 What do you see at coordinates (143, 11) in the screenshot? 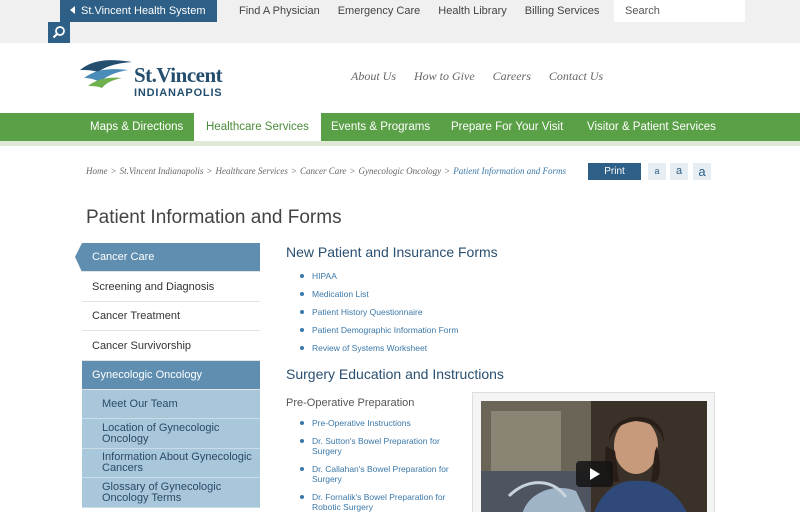
I see `health-system-label: St.Vincent Health System` at bounding box center [143, 11].